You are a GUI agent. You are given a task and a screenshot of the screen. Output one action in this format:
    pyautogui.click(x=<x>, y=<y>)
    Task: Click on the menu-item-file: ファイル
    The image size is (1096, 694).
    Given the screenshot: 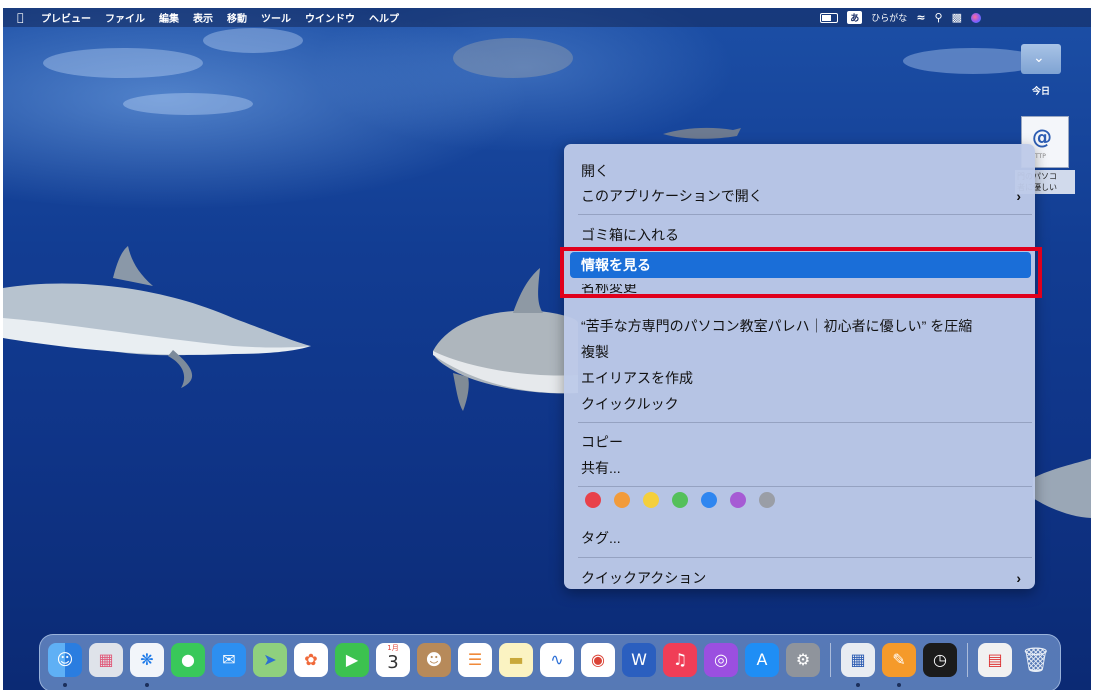 What is the action you would take?
    pyautogui.click(x=125, y=17)
    